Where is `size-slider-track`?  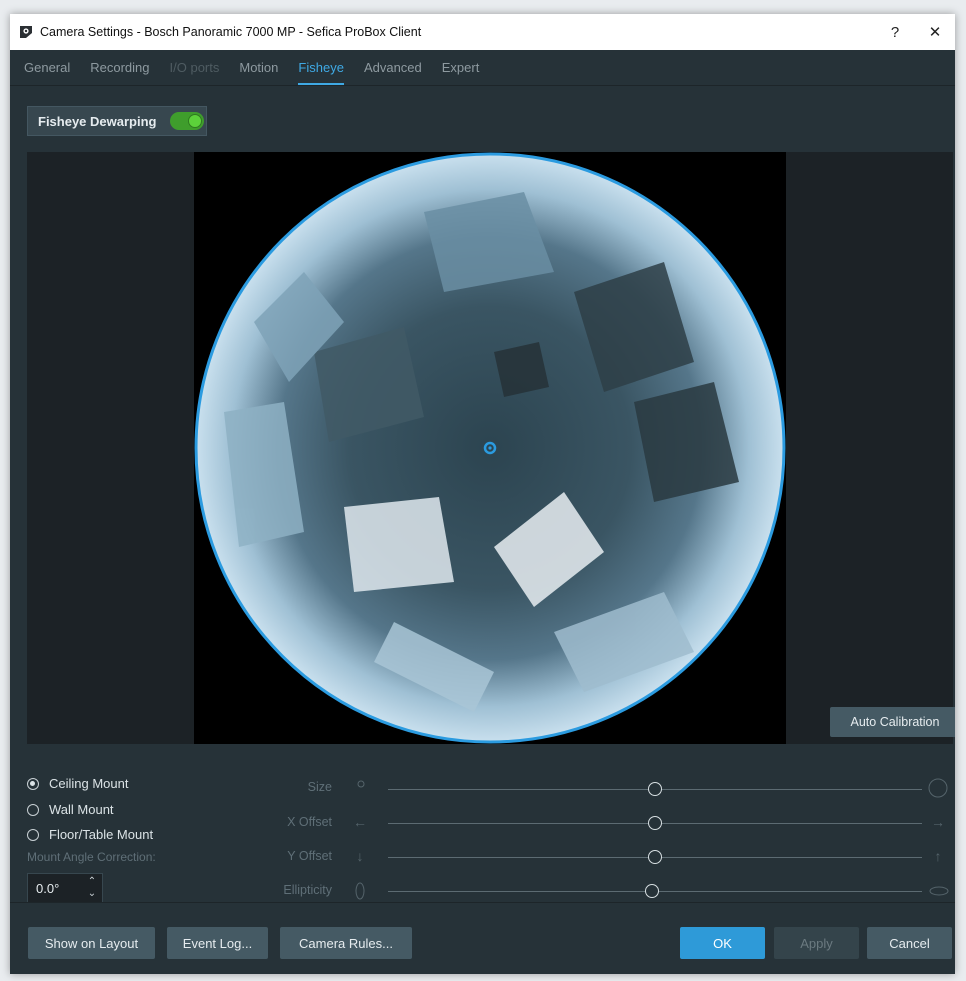
size-slider-track is located at coordinates (655, 789).